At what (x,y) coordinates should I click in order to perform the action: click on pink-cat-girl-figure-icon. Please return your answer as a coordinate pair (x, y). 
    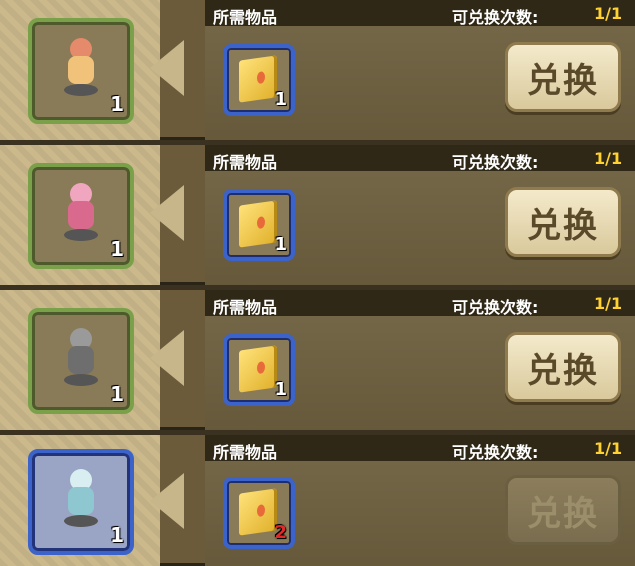
    Looking at the image, I should click on (81, 68).